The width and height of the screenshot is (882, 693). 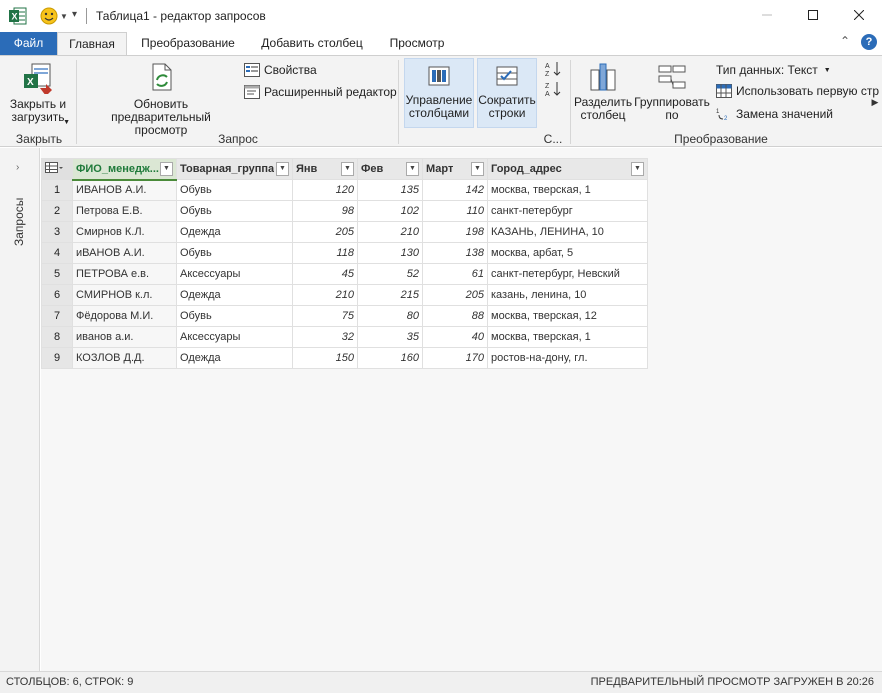 What do you see at coordinates (767, 15) in the screenshot?
I see `minimize-button` at bounding box center [767, 15].